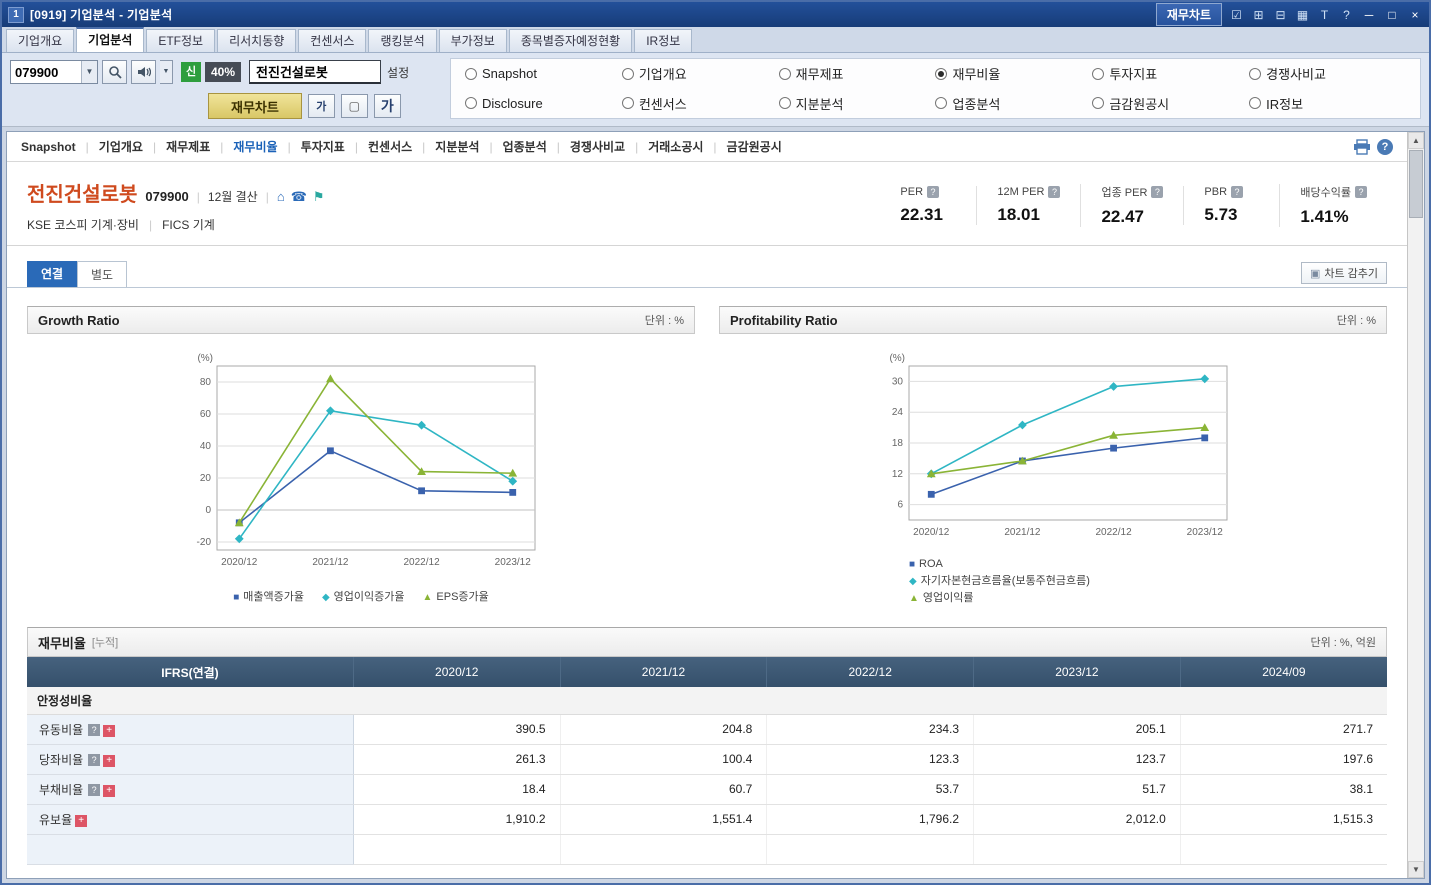 The height and width of the screenshot is (885, 1431). Describe the element at coordinates (1324, 15) in the screenshot. I see `text-size-icon: T` at that location.